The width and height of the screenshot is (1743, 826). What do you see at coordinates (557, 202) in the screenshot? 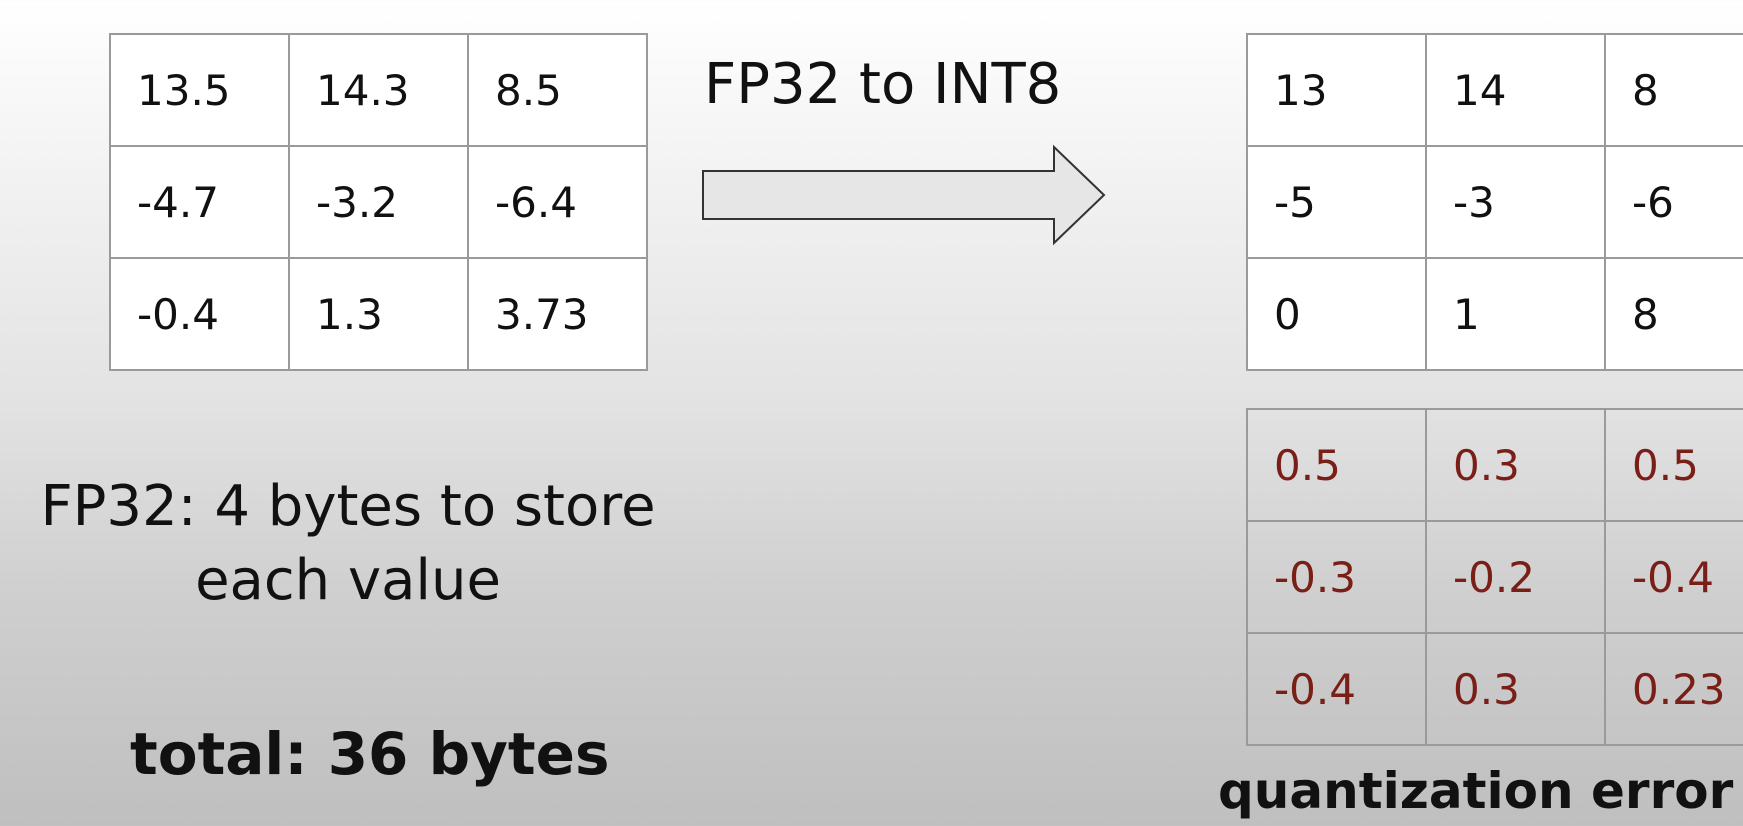
I see `matrix-cell: -6.4` at bounding box center [557, 202].